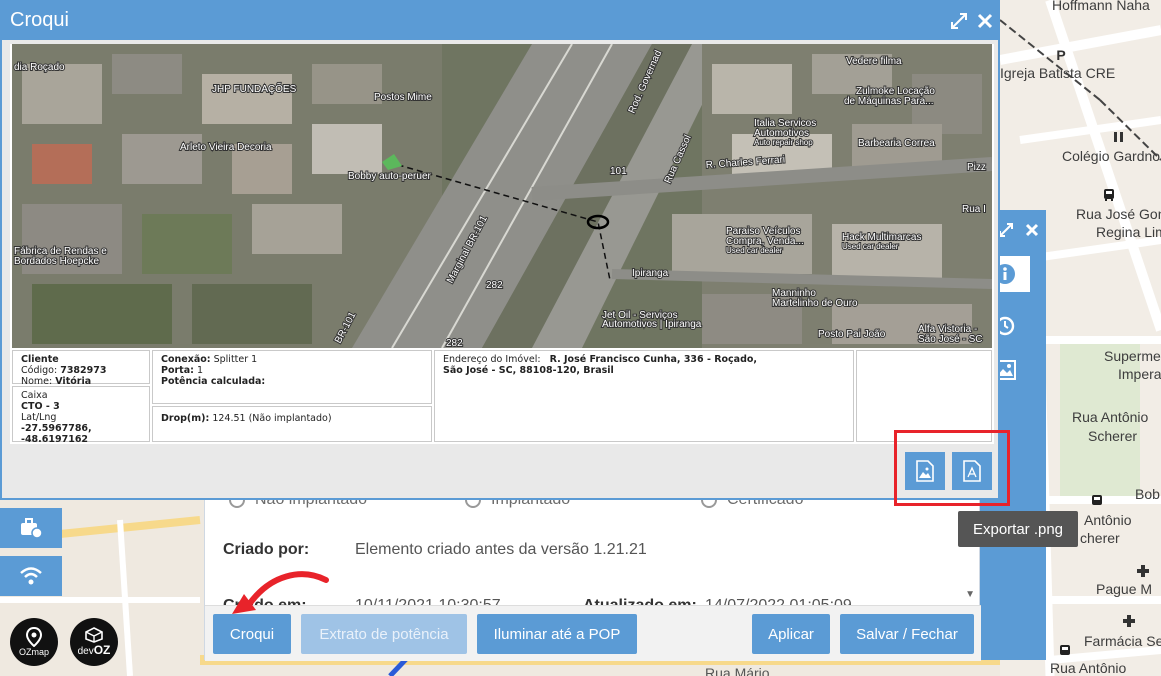 The width and height of the screenshot is (1161, 676). I want to click on map-label-cherer: cherer, so click(1100, 538).